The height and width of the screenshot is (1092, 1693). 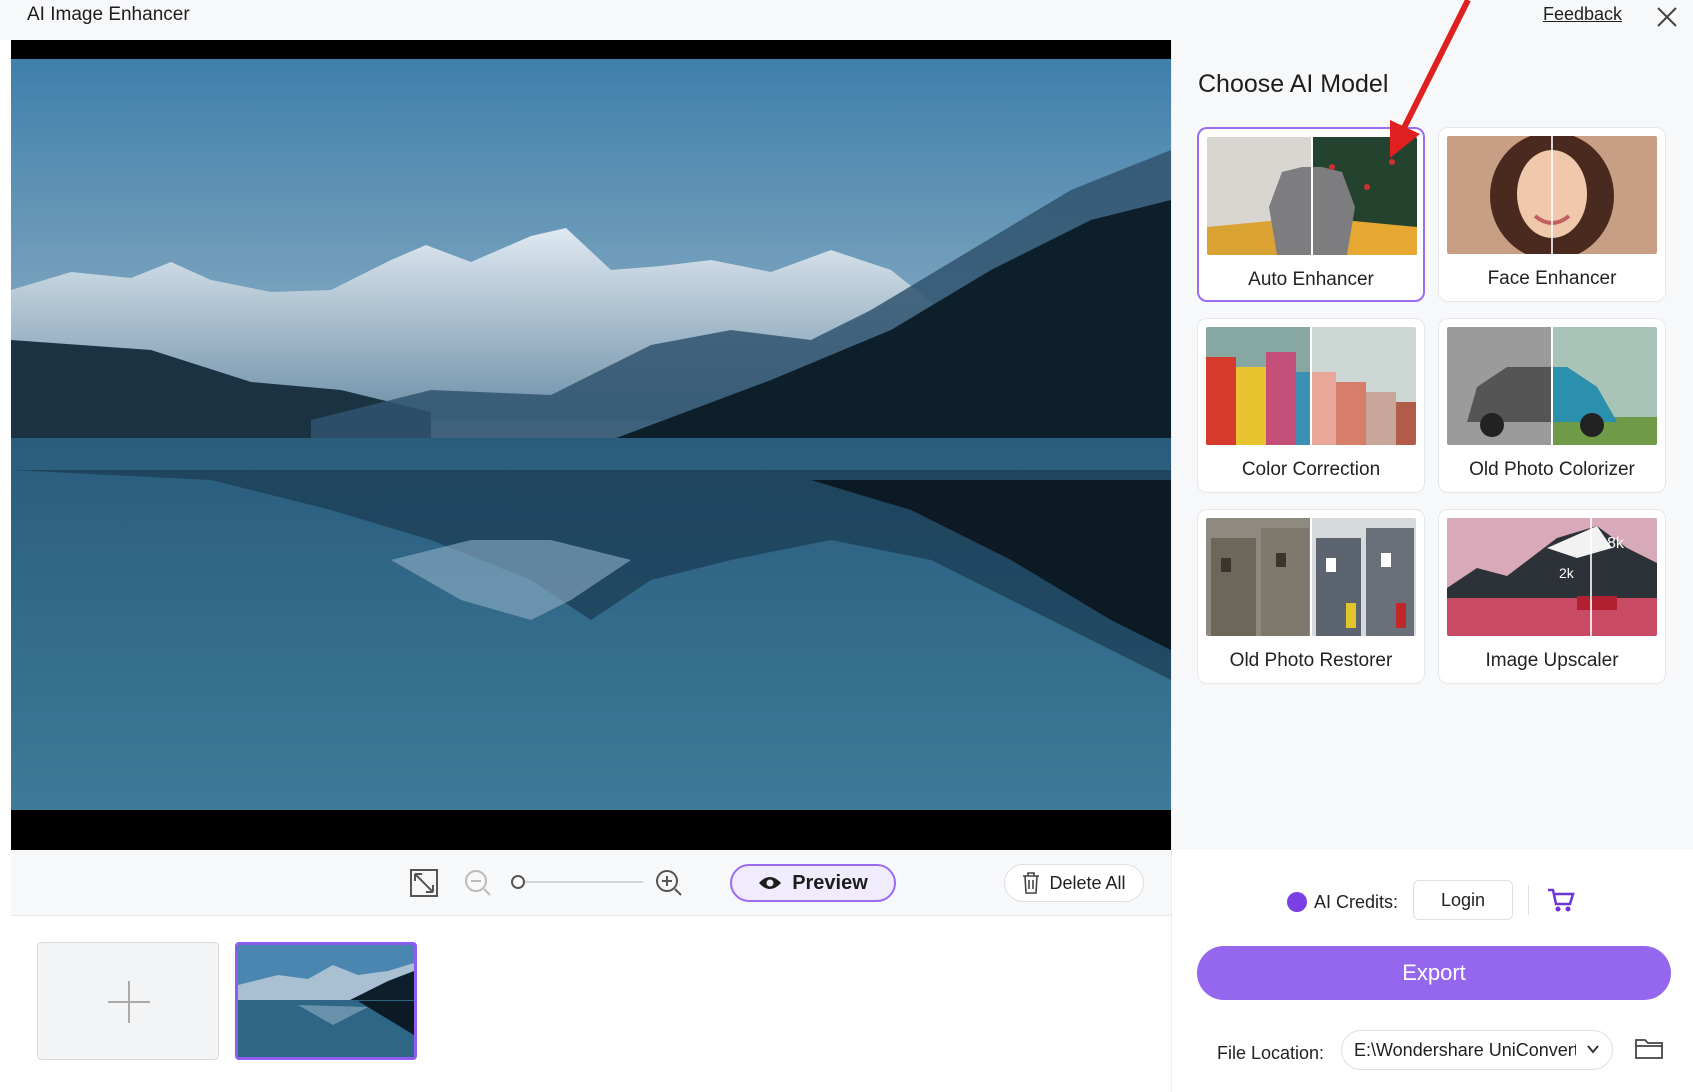 I want to click on title-bar: AI Image Enhancer Feedback, so click(x=846, y=20).